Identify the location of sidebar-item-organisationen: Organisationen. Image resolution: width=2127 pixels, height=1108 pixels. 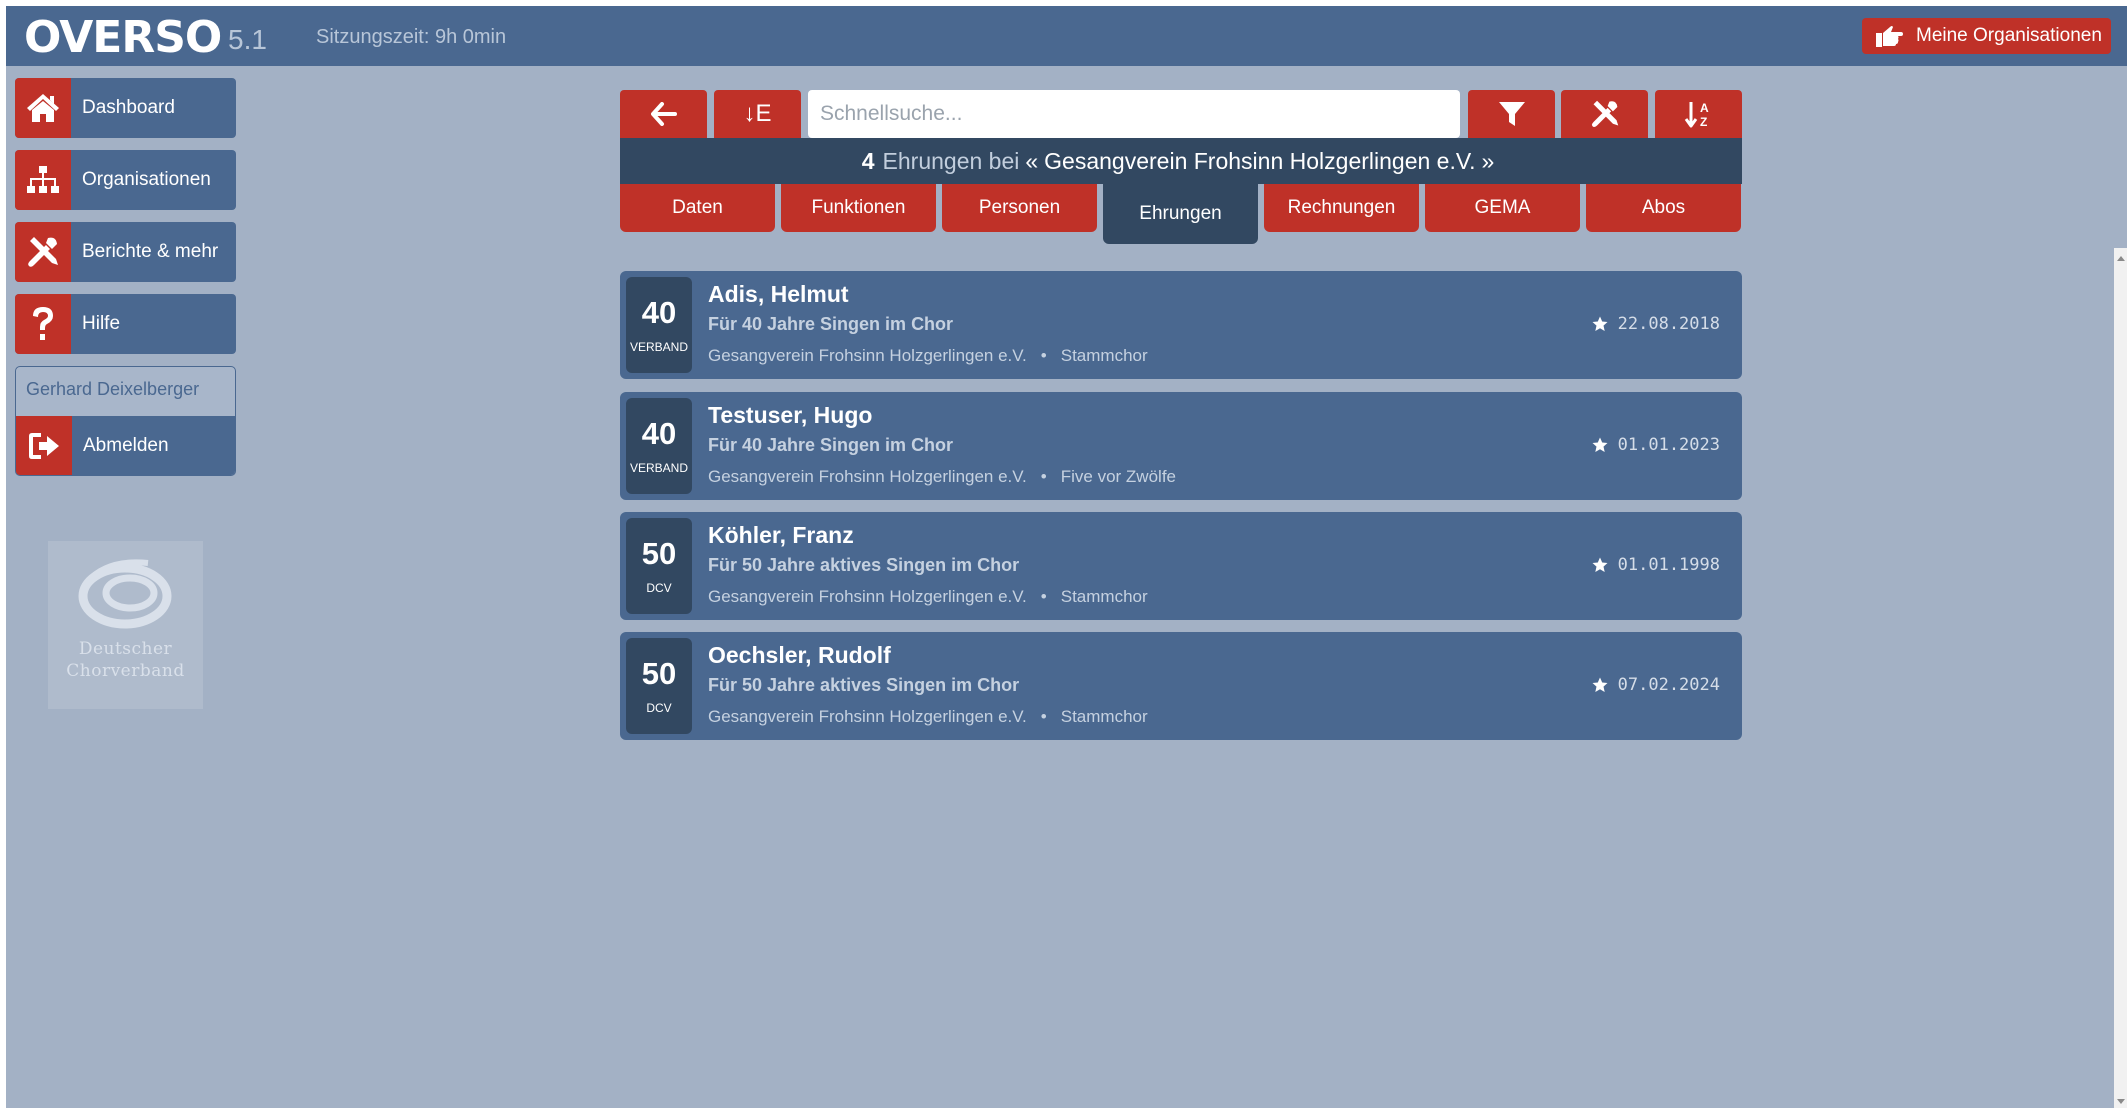
(125, 180).